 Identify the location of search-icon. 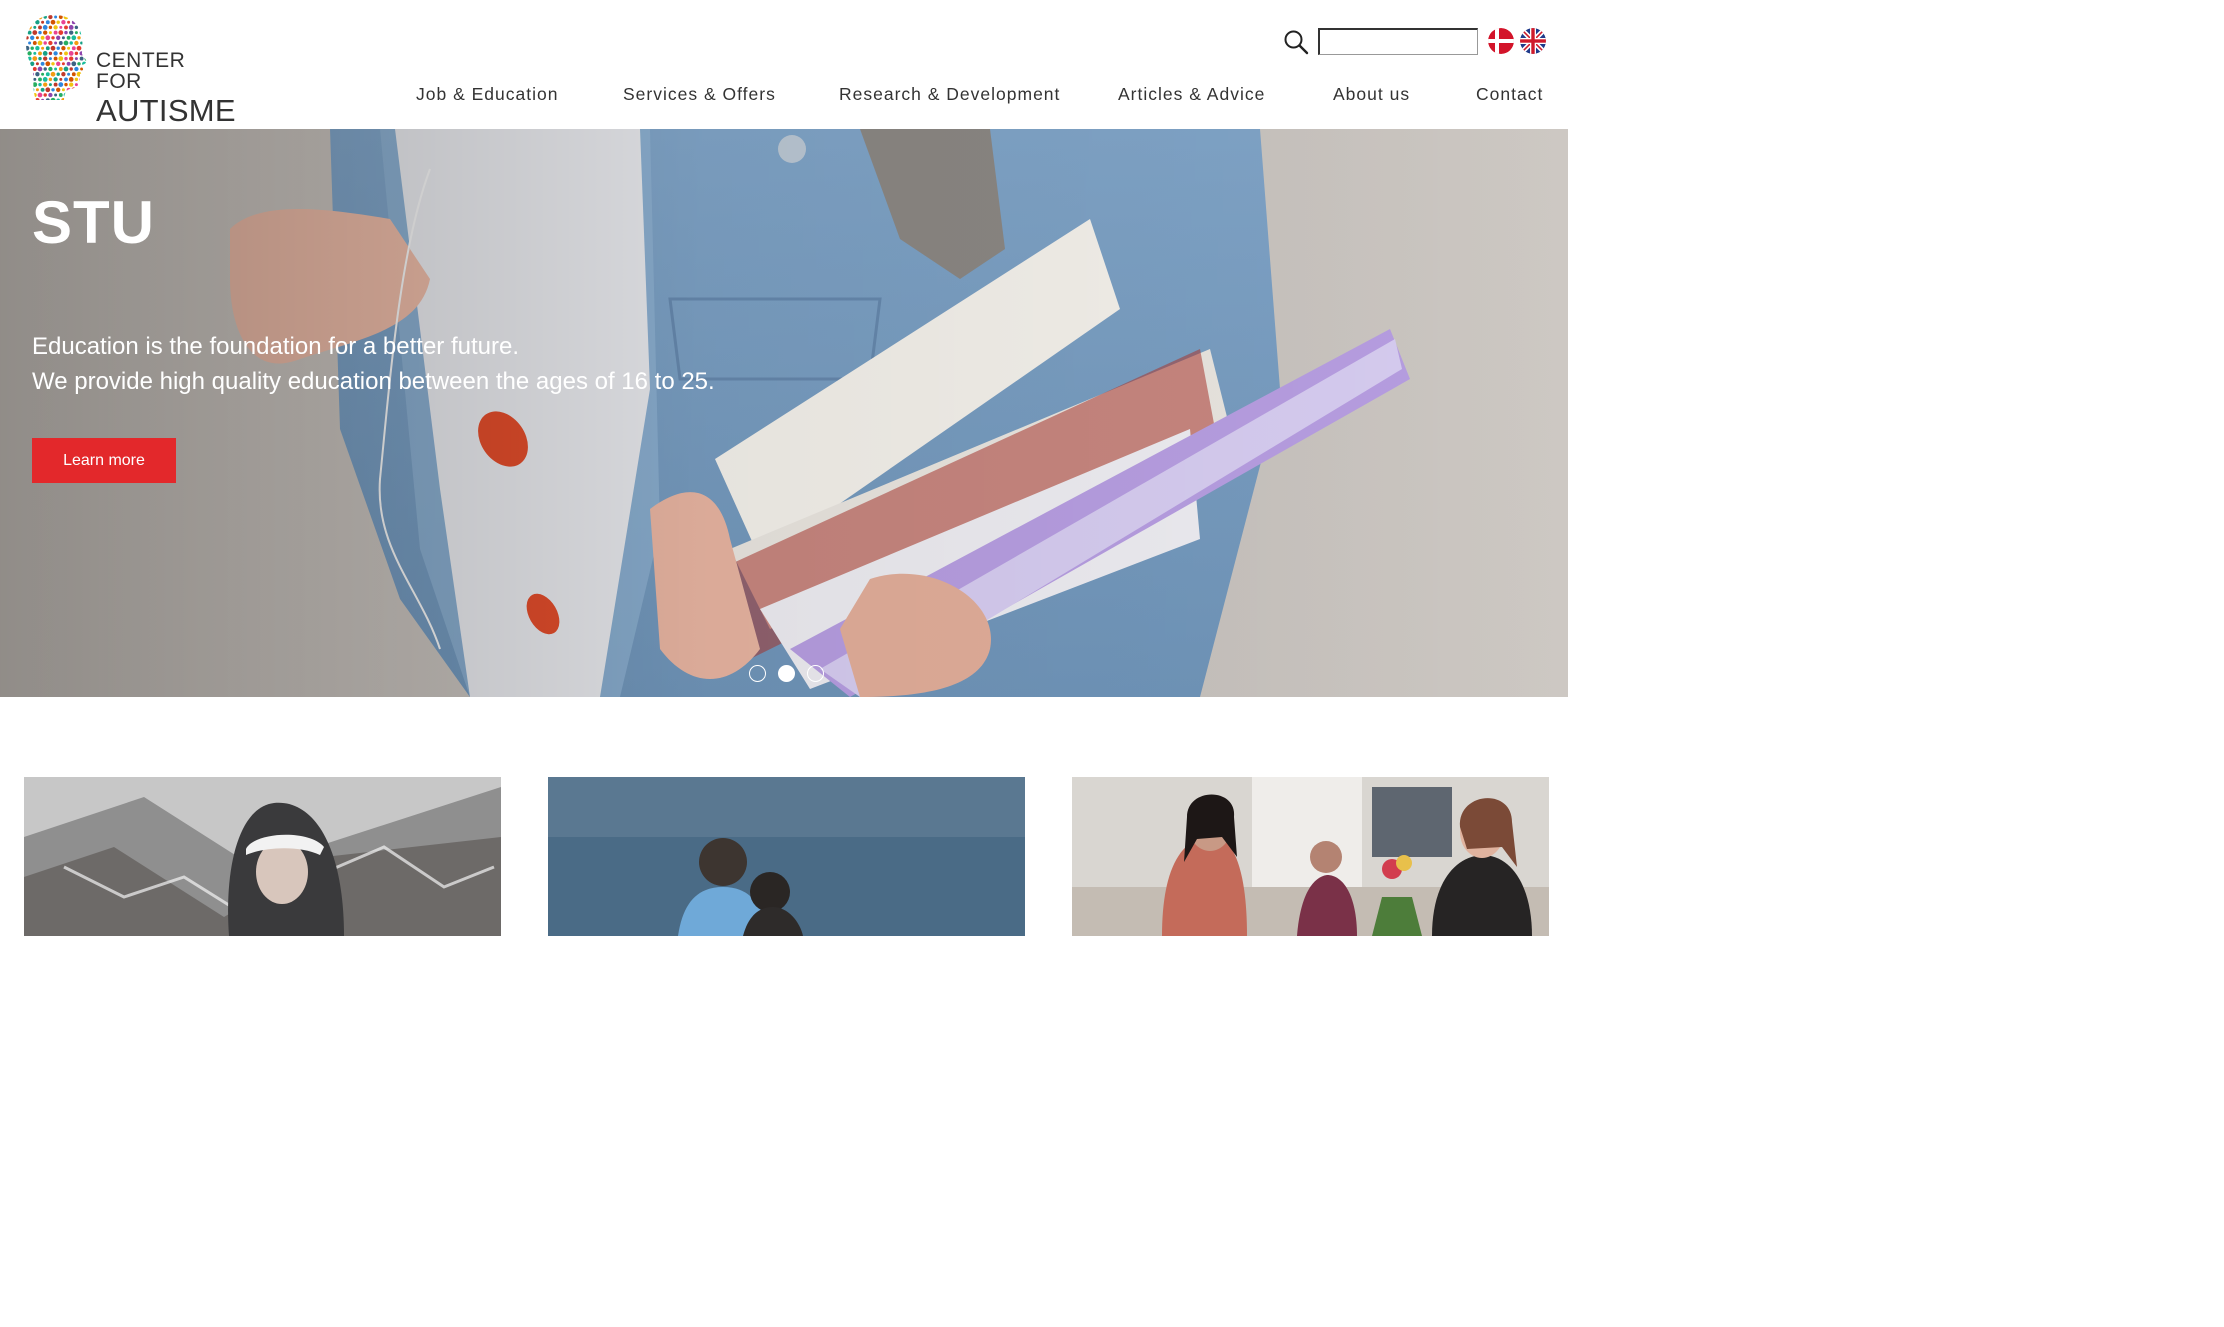
(1296, 42).